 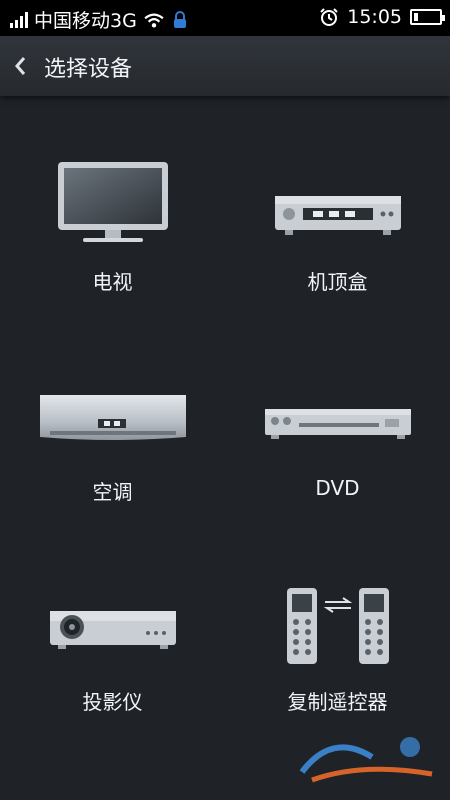 I want to click on projector-icon, so click(x=112, y=630).